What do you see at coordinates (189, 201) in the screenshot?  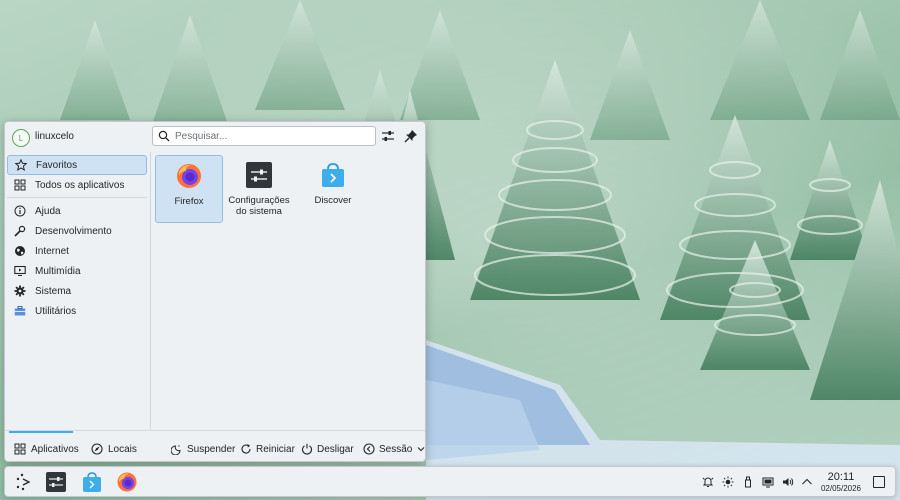 I see `app-label: Firefox` at bounding box center [189, 201].